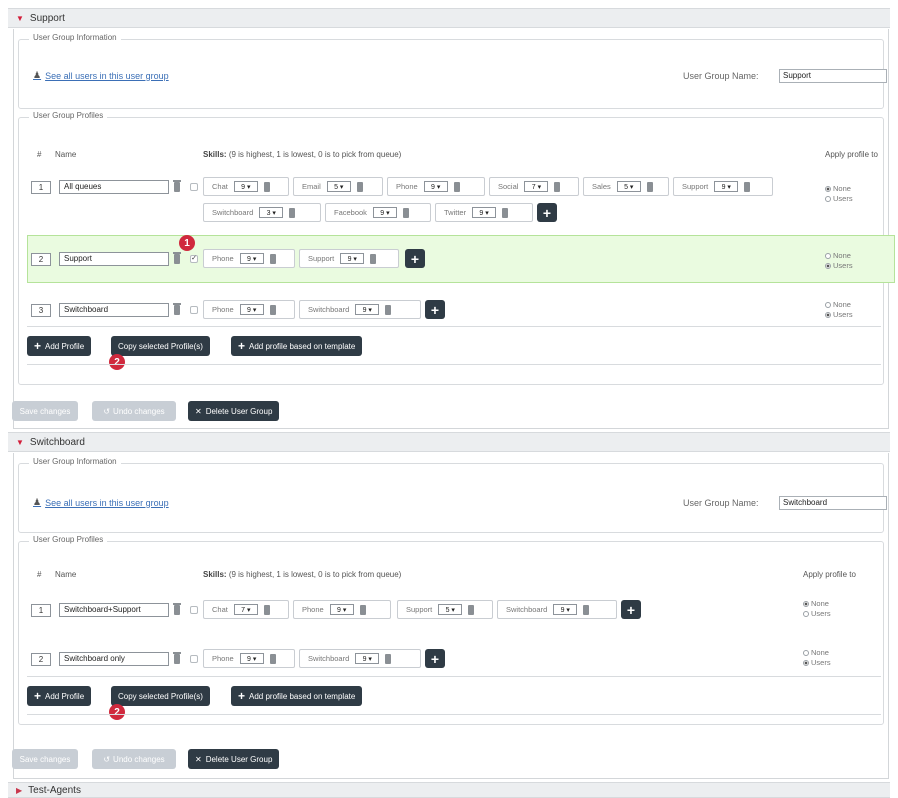  What do you see at coordinates (833, 503) in the screenshot?
I see `group-name-input: Switchboard` at bounding box center [833, 503].